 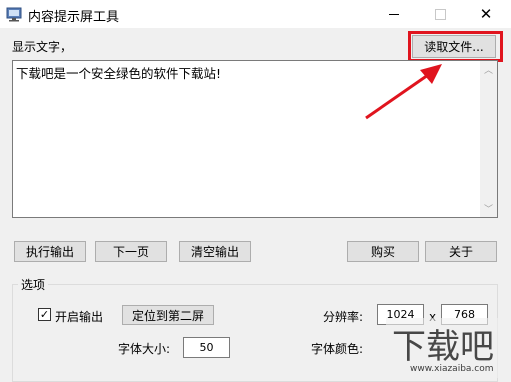 I want to click on resolution-label: 分辨率:, so click(x=343, y=317).